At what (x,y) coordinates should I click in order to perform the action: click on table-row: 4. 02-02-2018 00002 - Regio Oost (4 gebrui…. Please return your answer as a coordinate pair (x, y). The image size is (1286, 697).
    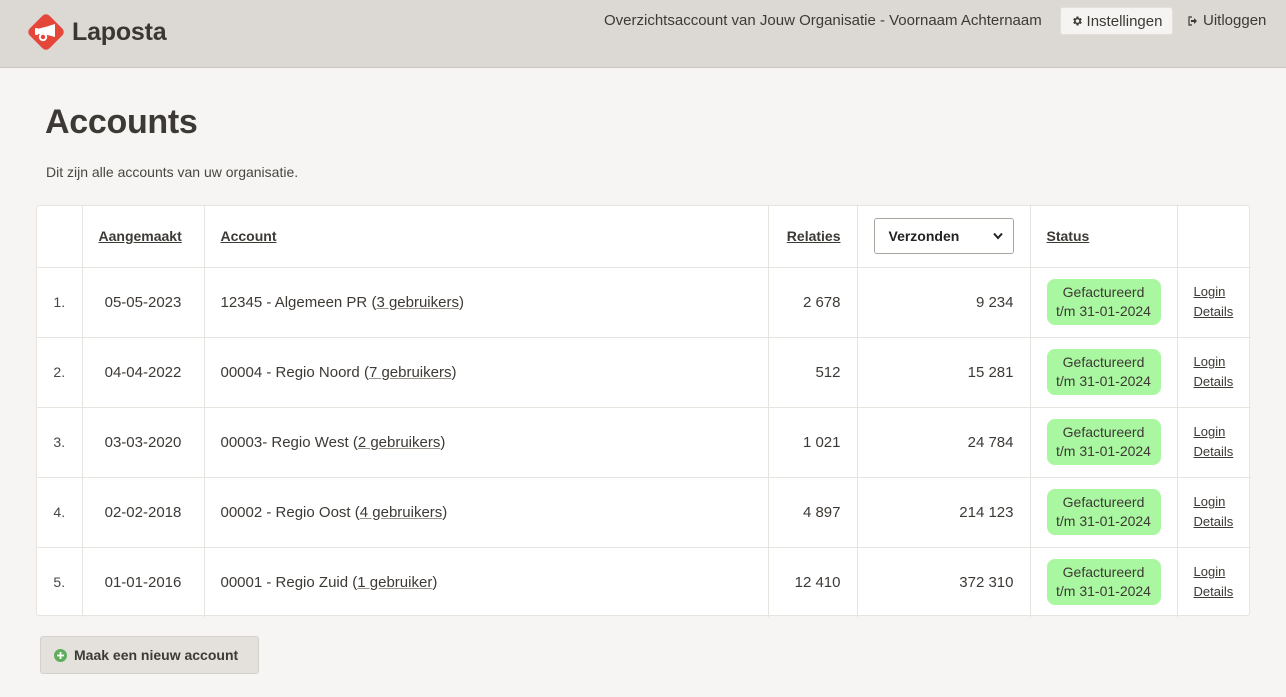
    Looking at the image, I should click on (644, 512).